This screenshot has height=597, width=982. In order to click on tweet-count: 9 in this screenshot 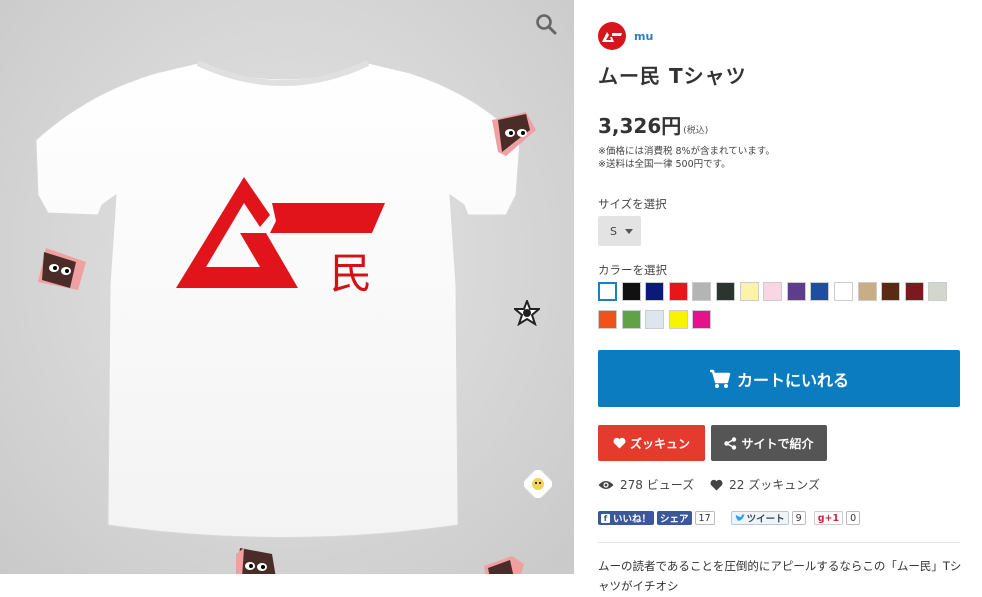, I will do `click(798, 518)`.